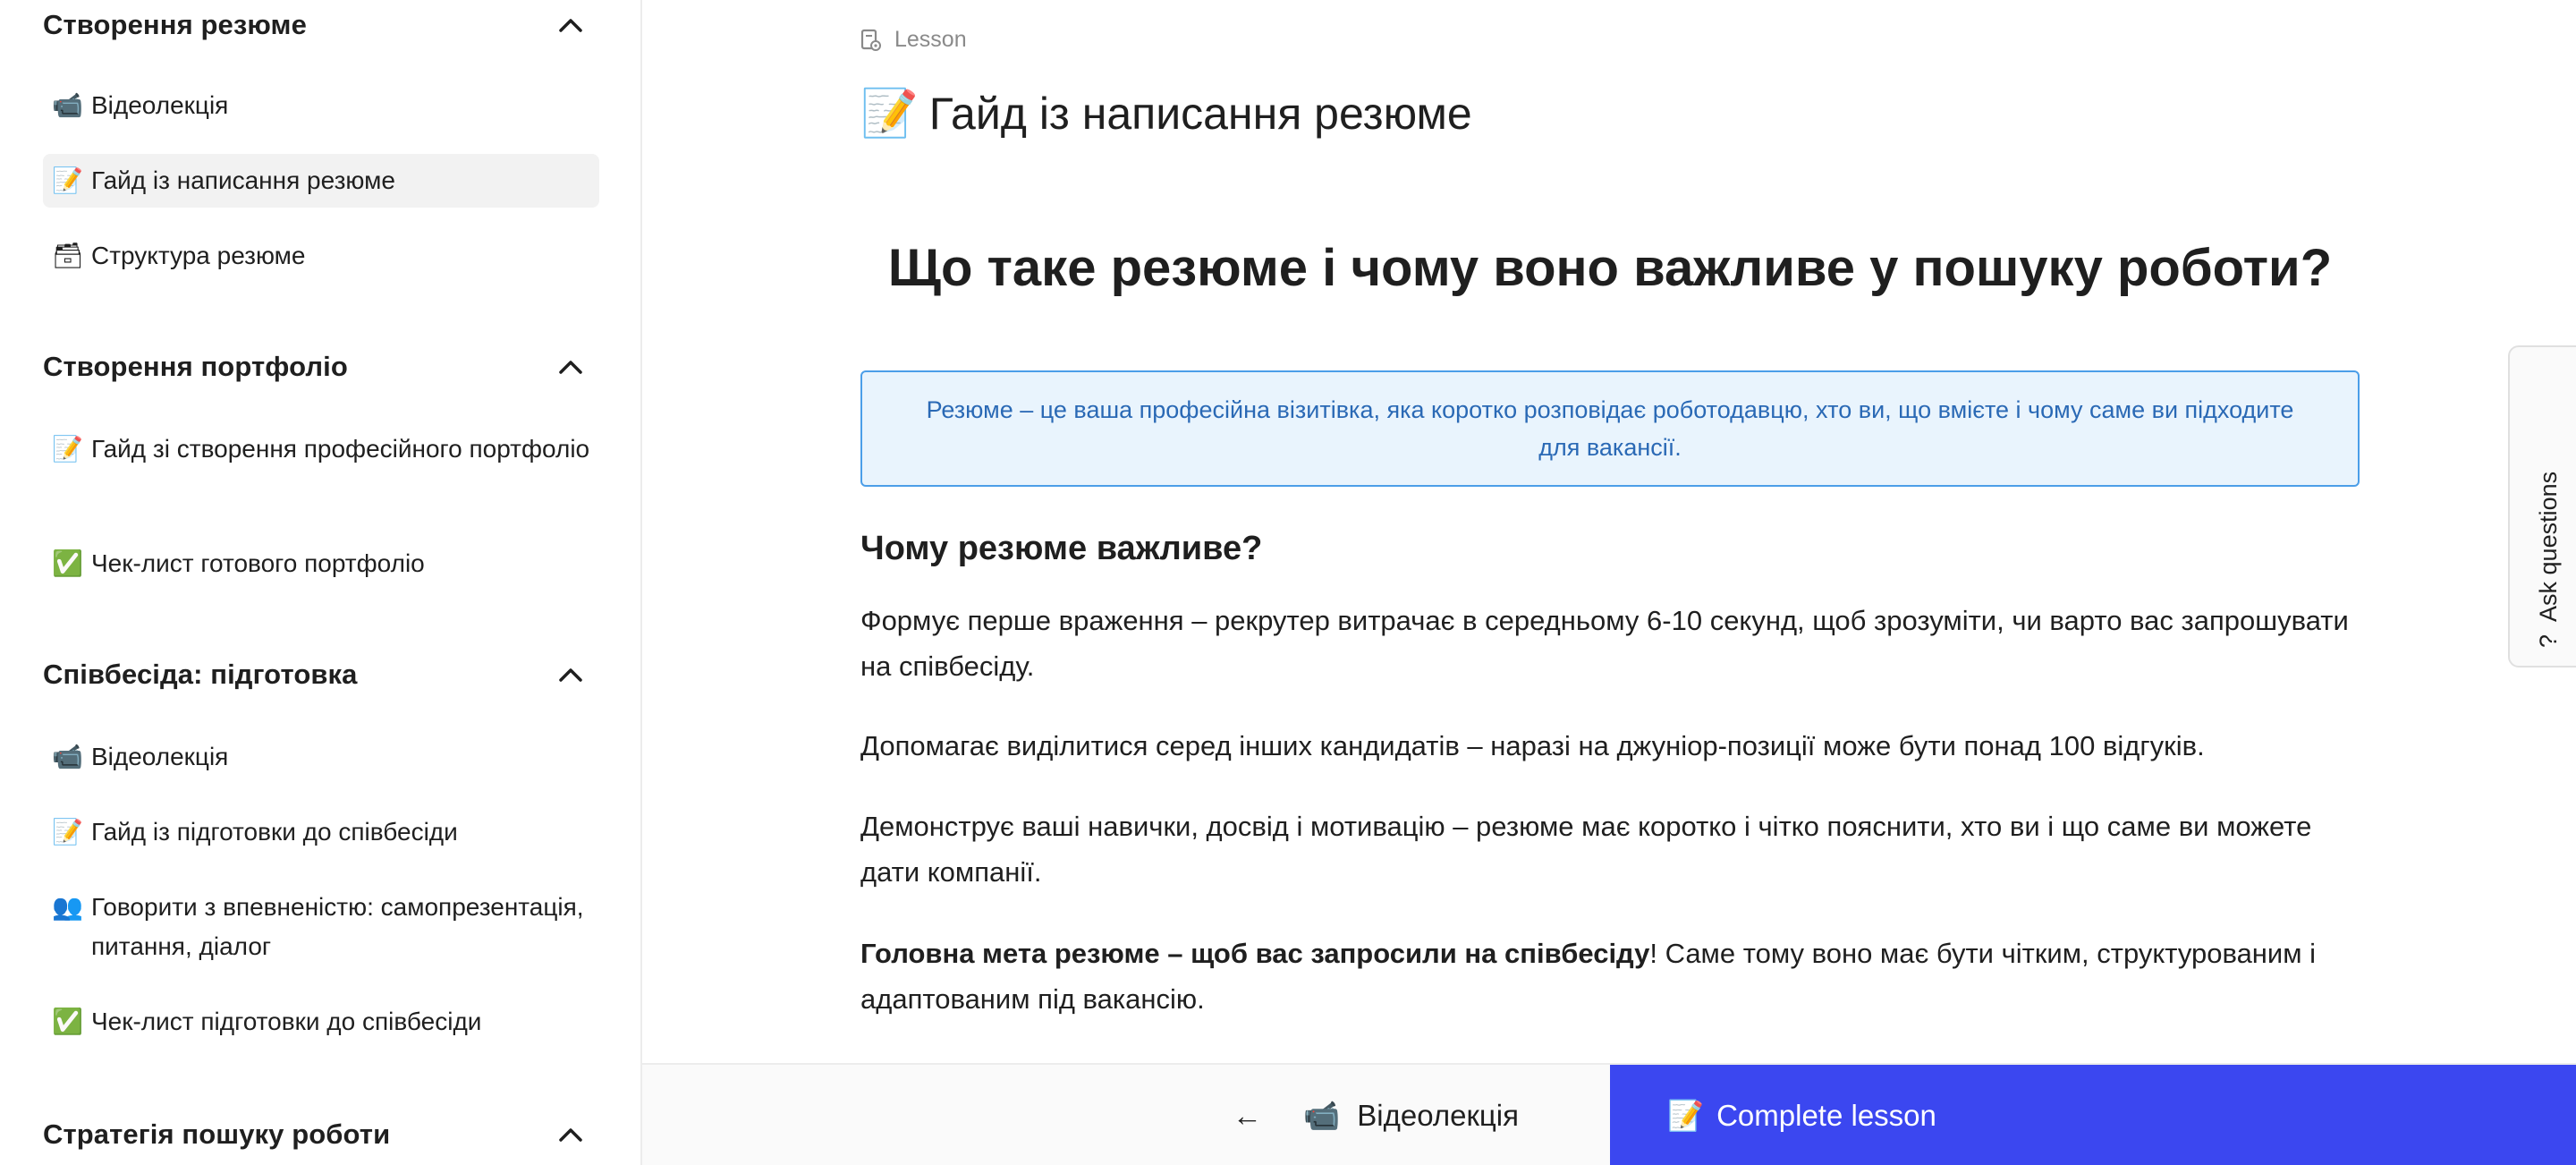  What do you see at coordinates (286, 1022) in the screenshot?
I see `sidebar-item-label: Чек-лист підготовки до співбесіди` at bounding box center [286, 1022].